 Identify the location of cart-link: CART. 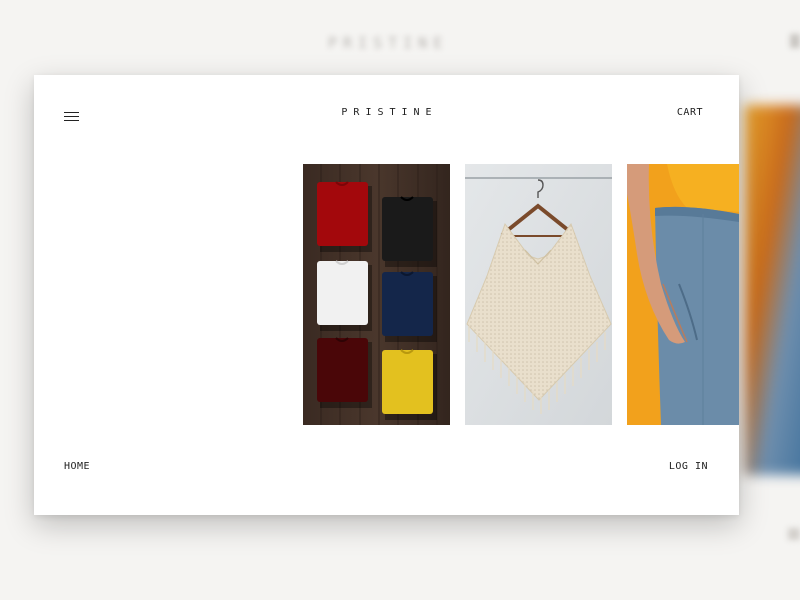
(690, 112).